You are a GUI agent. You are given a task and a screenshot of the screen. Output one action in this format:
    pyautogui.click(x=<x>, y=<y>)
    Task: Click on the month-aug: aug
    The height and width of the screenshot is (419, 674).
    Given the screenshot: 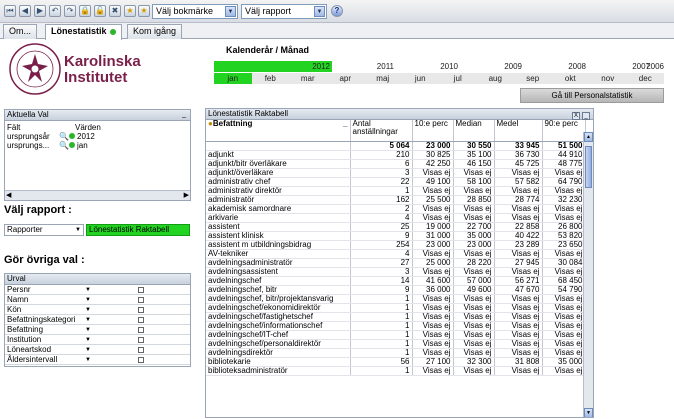 What is the action you would take?
    pyautogui.click(x=496, y=78)
    